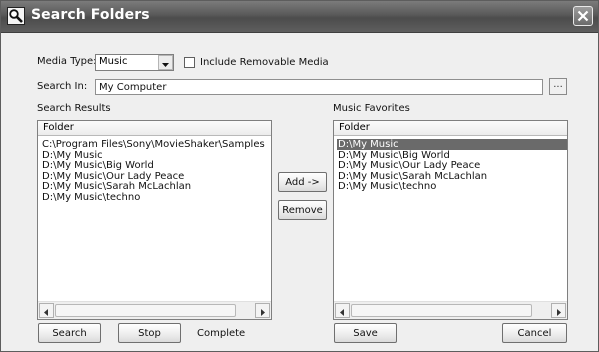 The height and width of the screenshot is (352, 599). I want to click on search-folder-icon, so click(16, 16).